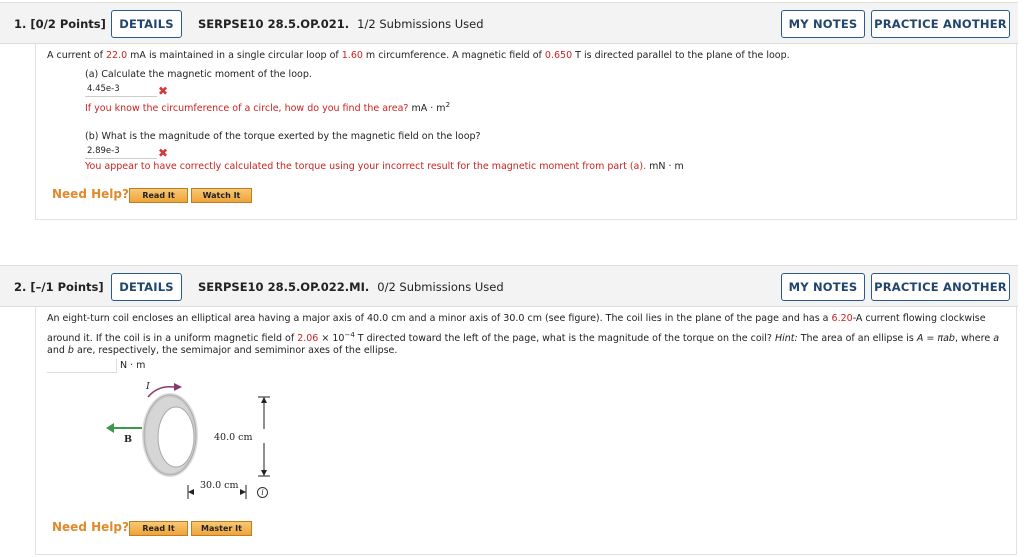 Image resolution: width=1024 pixels, height=557 pixels. What do you see at coordinates (60, 24) in the screenshot?
I see `question-1-number: 1. [0/2 Points]` at bounding box center [60, 24].